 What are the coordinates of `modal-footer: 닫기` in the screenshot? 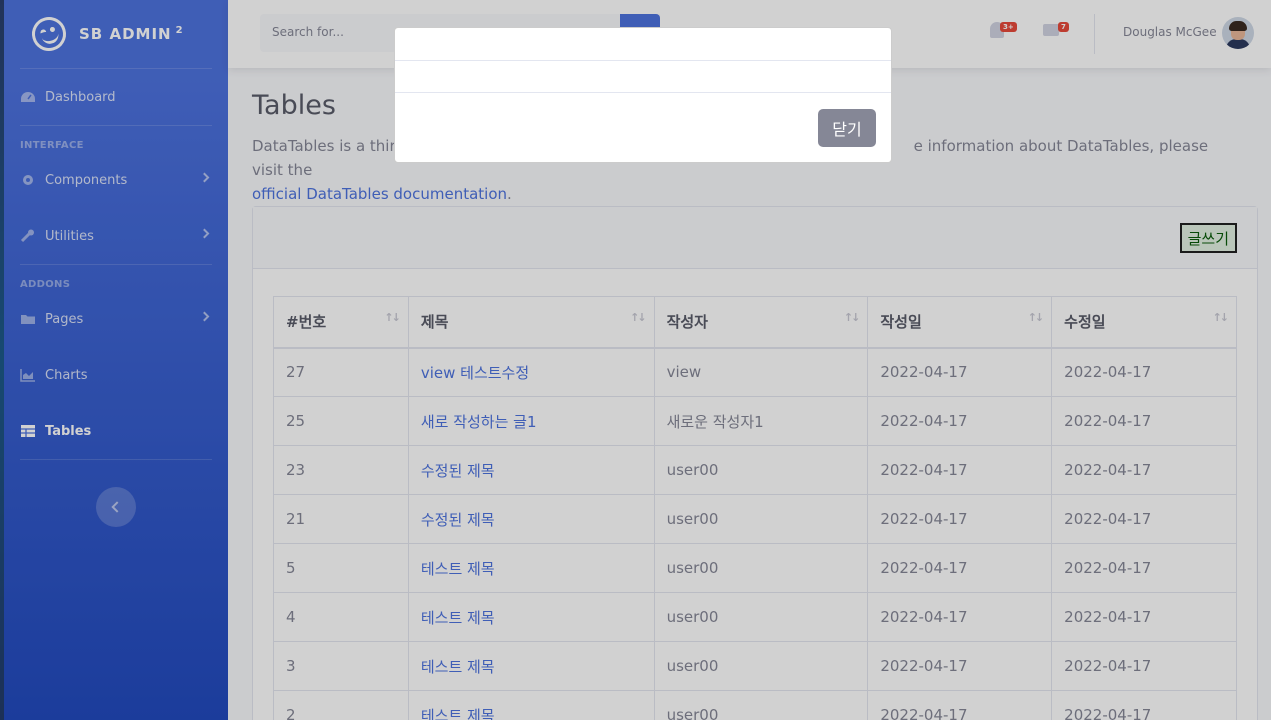 It's located at (643, 128).